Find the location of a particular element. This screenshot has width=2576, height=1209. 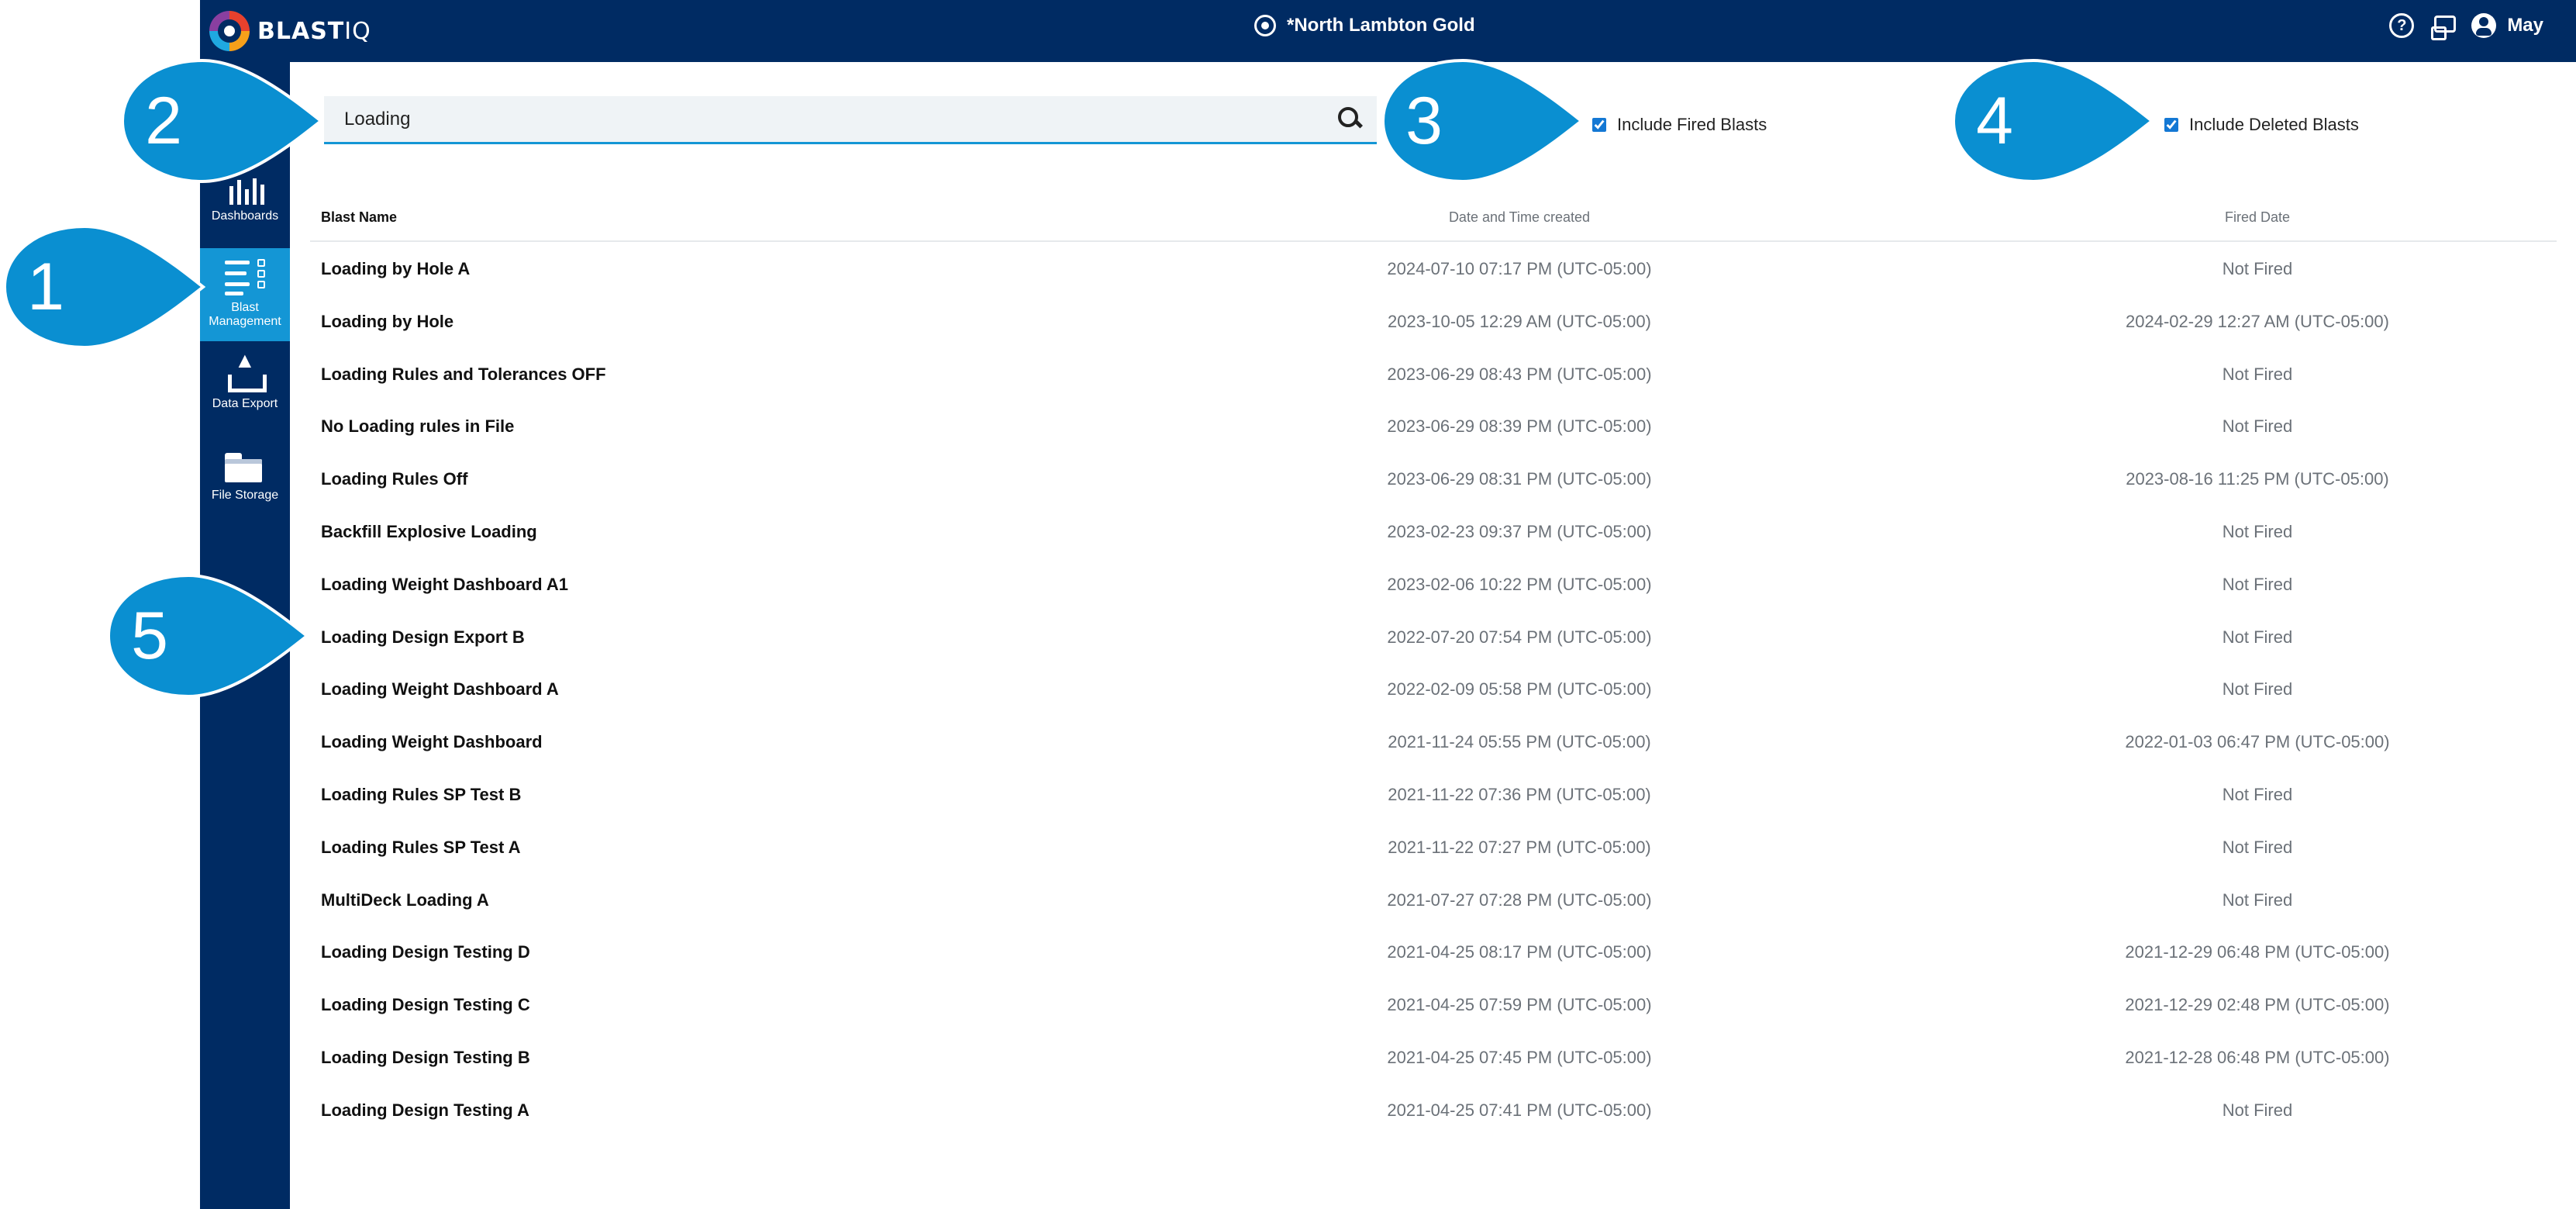

sidebar-item-blast-management: Blast Management is located at coordinates (245, 294).